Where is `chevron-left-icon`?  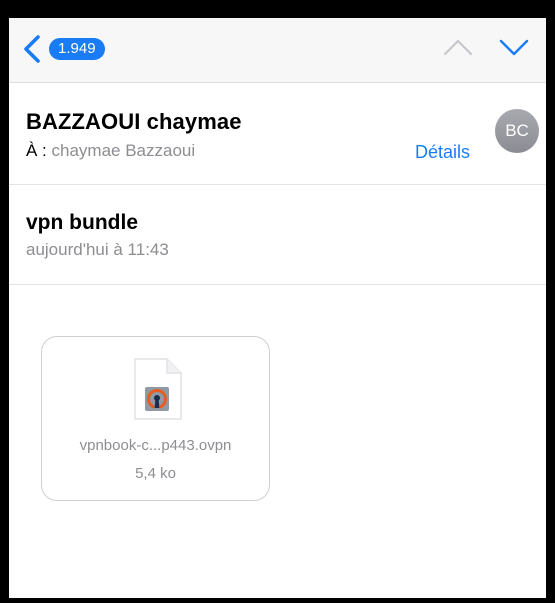 chevron-left-icon is located at coordinates (32, 49).